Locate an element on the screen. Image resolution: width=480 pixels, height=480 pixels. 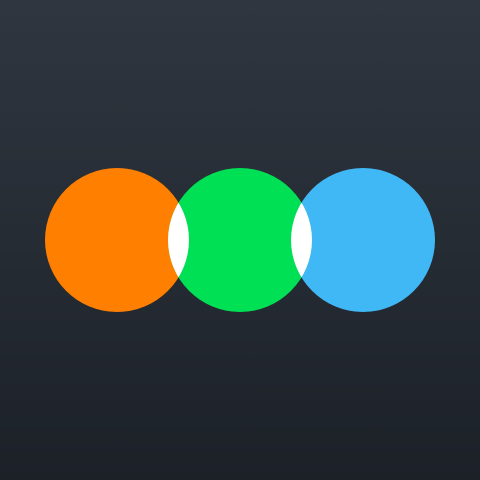
blue-circle is located at coordinates (363, 240).